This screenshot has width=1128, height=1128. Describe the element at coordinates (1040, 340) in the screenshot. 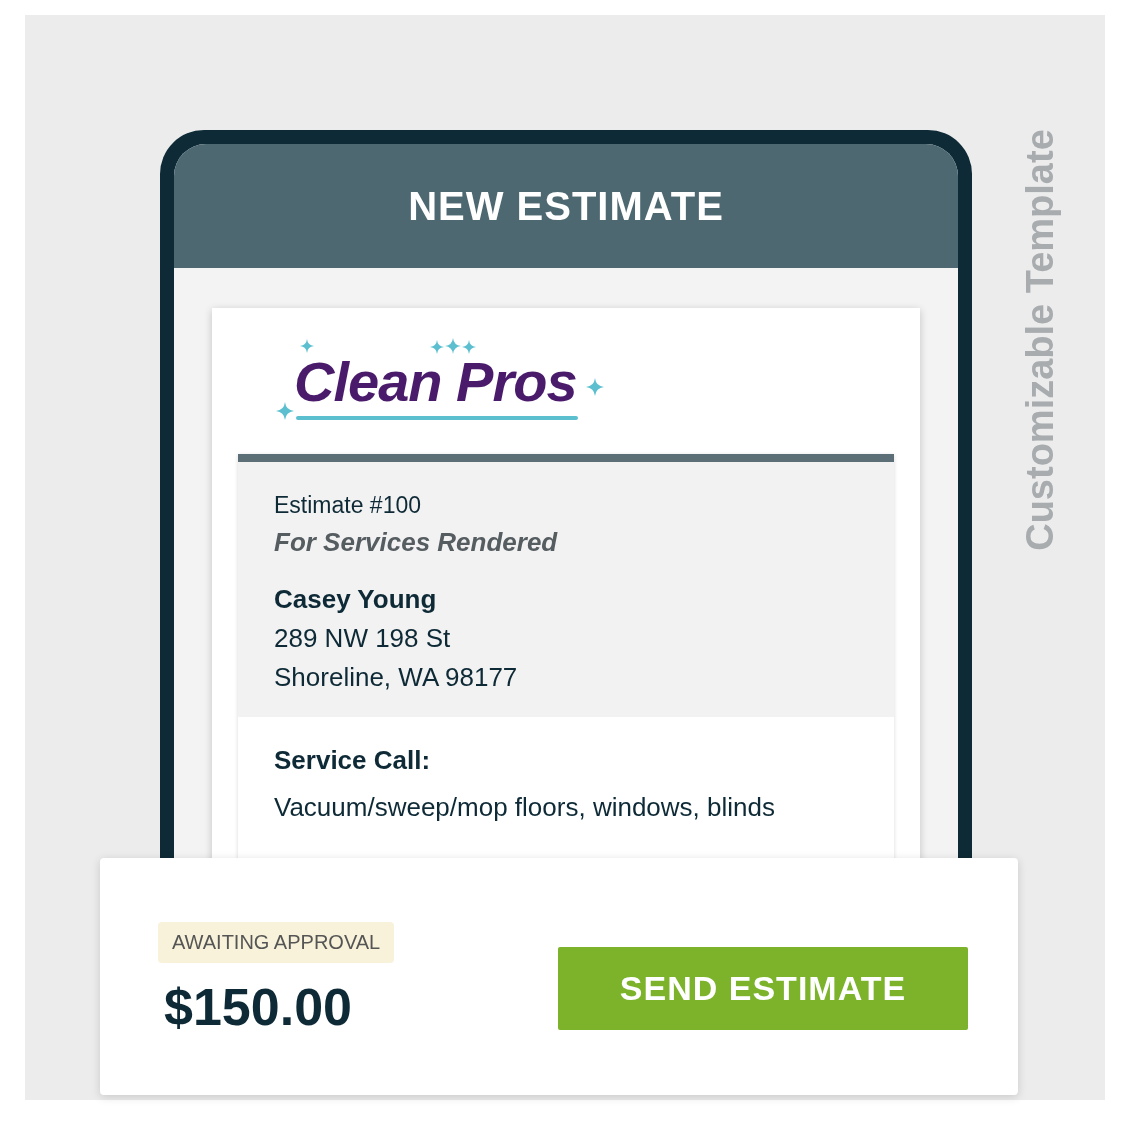

I see `side-label: Customizable Template` at that location.